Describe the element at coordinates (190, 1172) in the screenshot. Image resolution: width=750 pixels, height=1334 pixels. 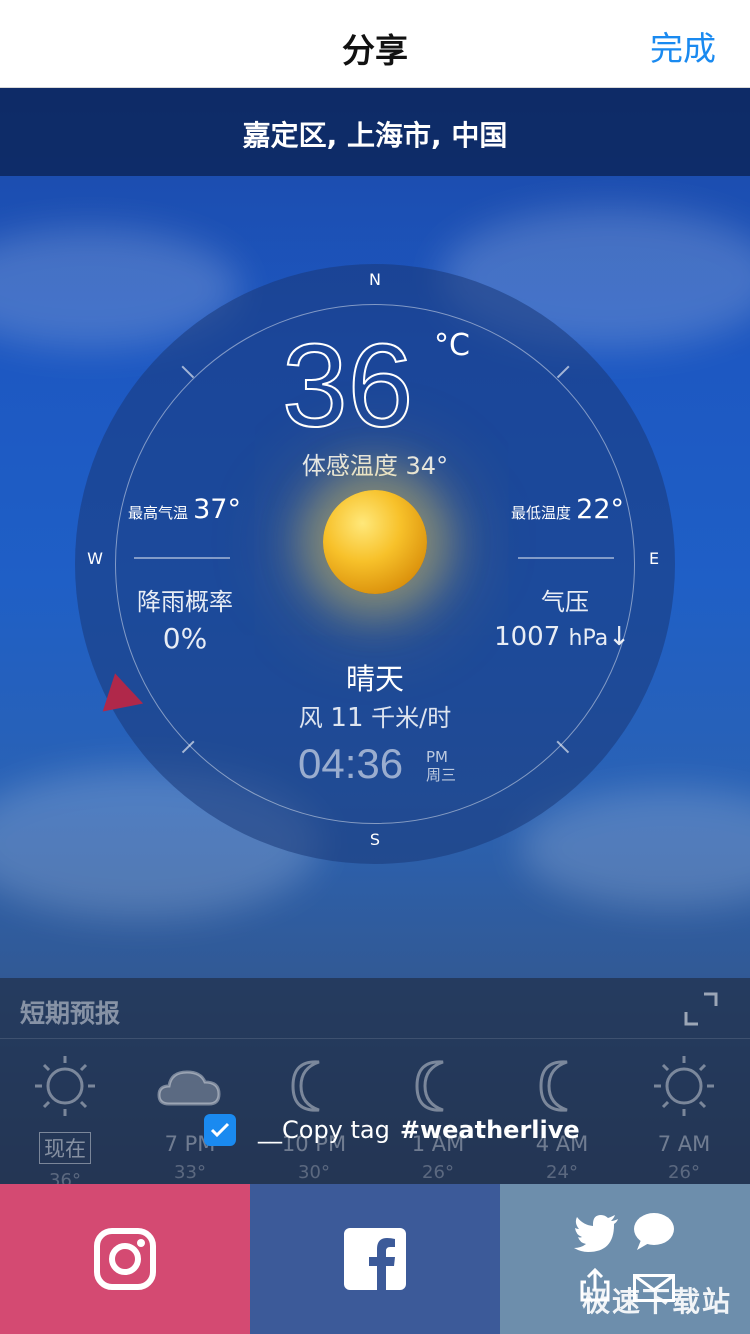
I see `forecast-temp: 33°` at that location.